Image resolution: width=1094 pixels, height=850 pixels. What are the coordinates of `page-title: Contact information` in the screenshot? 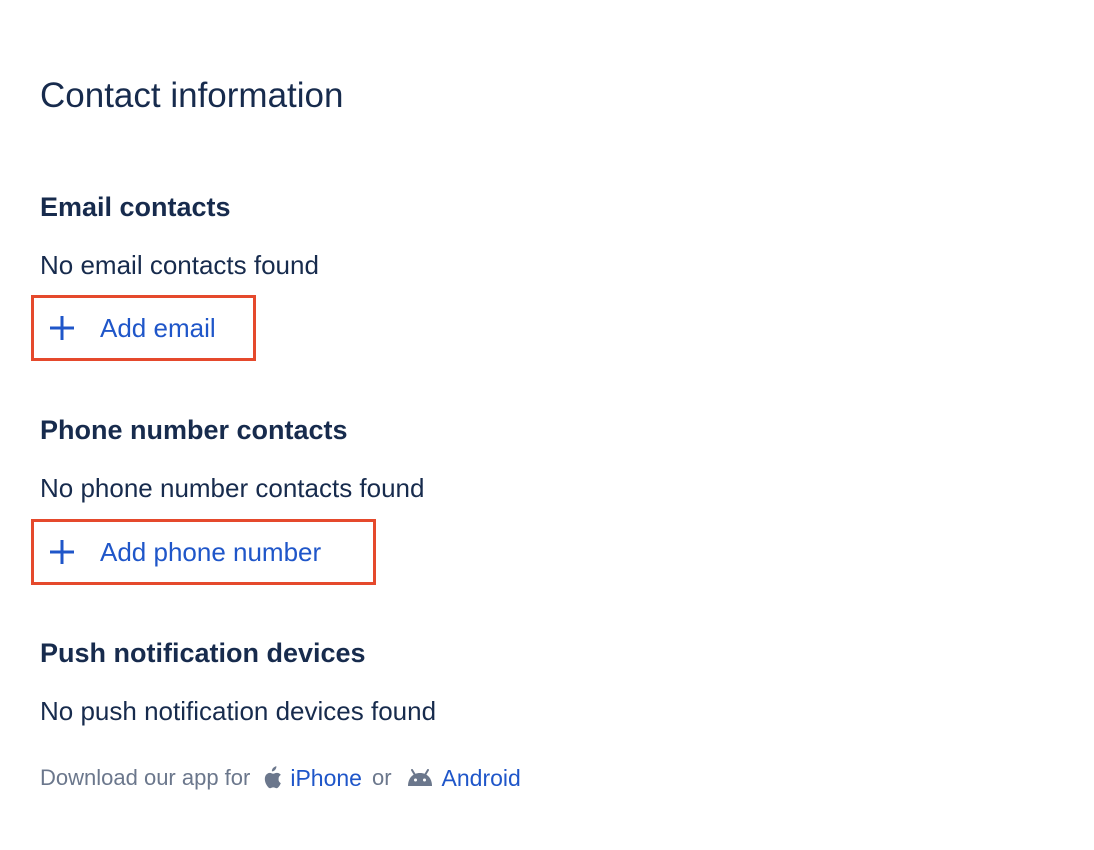 It's located at (192, 95).